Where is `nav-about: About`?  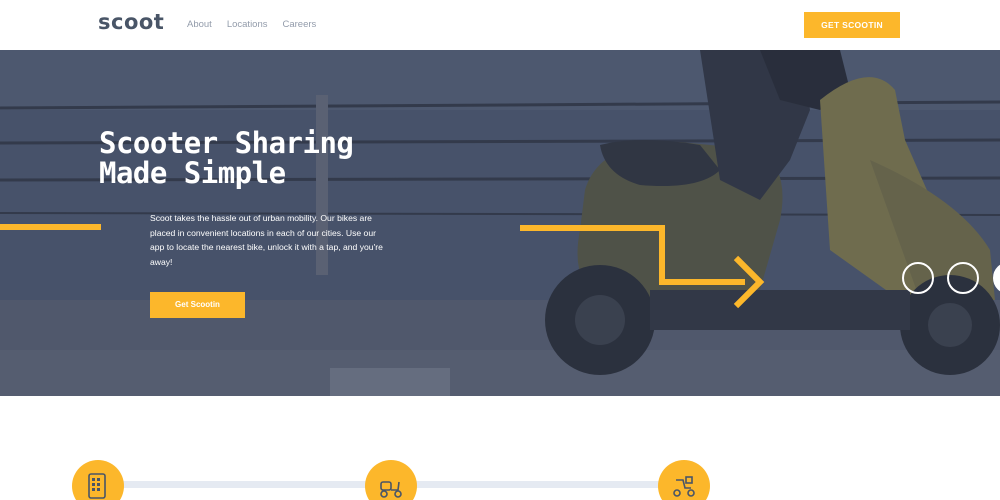 nav-about: About is located at coordinates (199, 24).